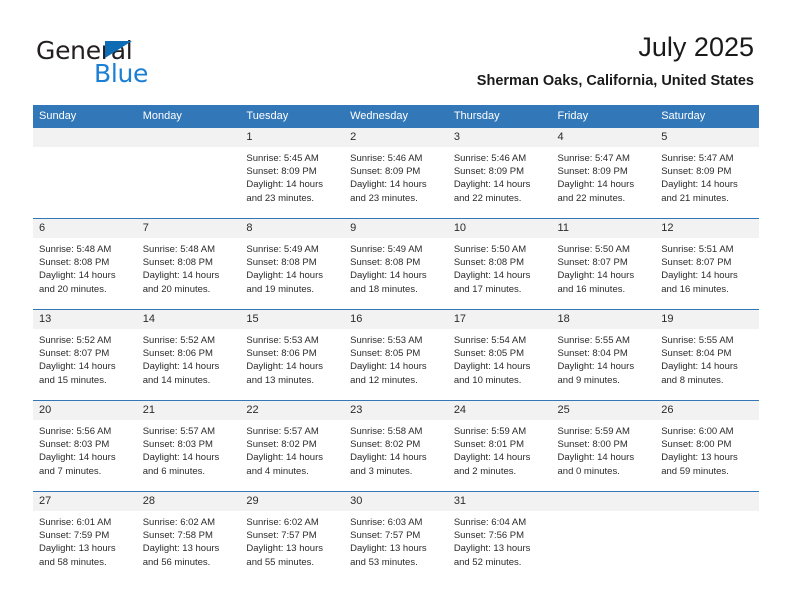  Describe the element at coordinates (188, 319) in the screenshot. I see `day-number: 14` at that location.